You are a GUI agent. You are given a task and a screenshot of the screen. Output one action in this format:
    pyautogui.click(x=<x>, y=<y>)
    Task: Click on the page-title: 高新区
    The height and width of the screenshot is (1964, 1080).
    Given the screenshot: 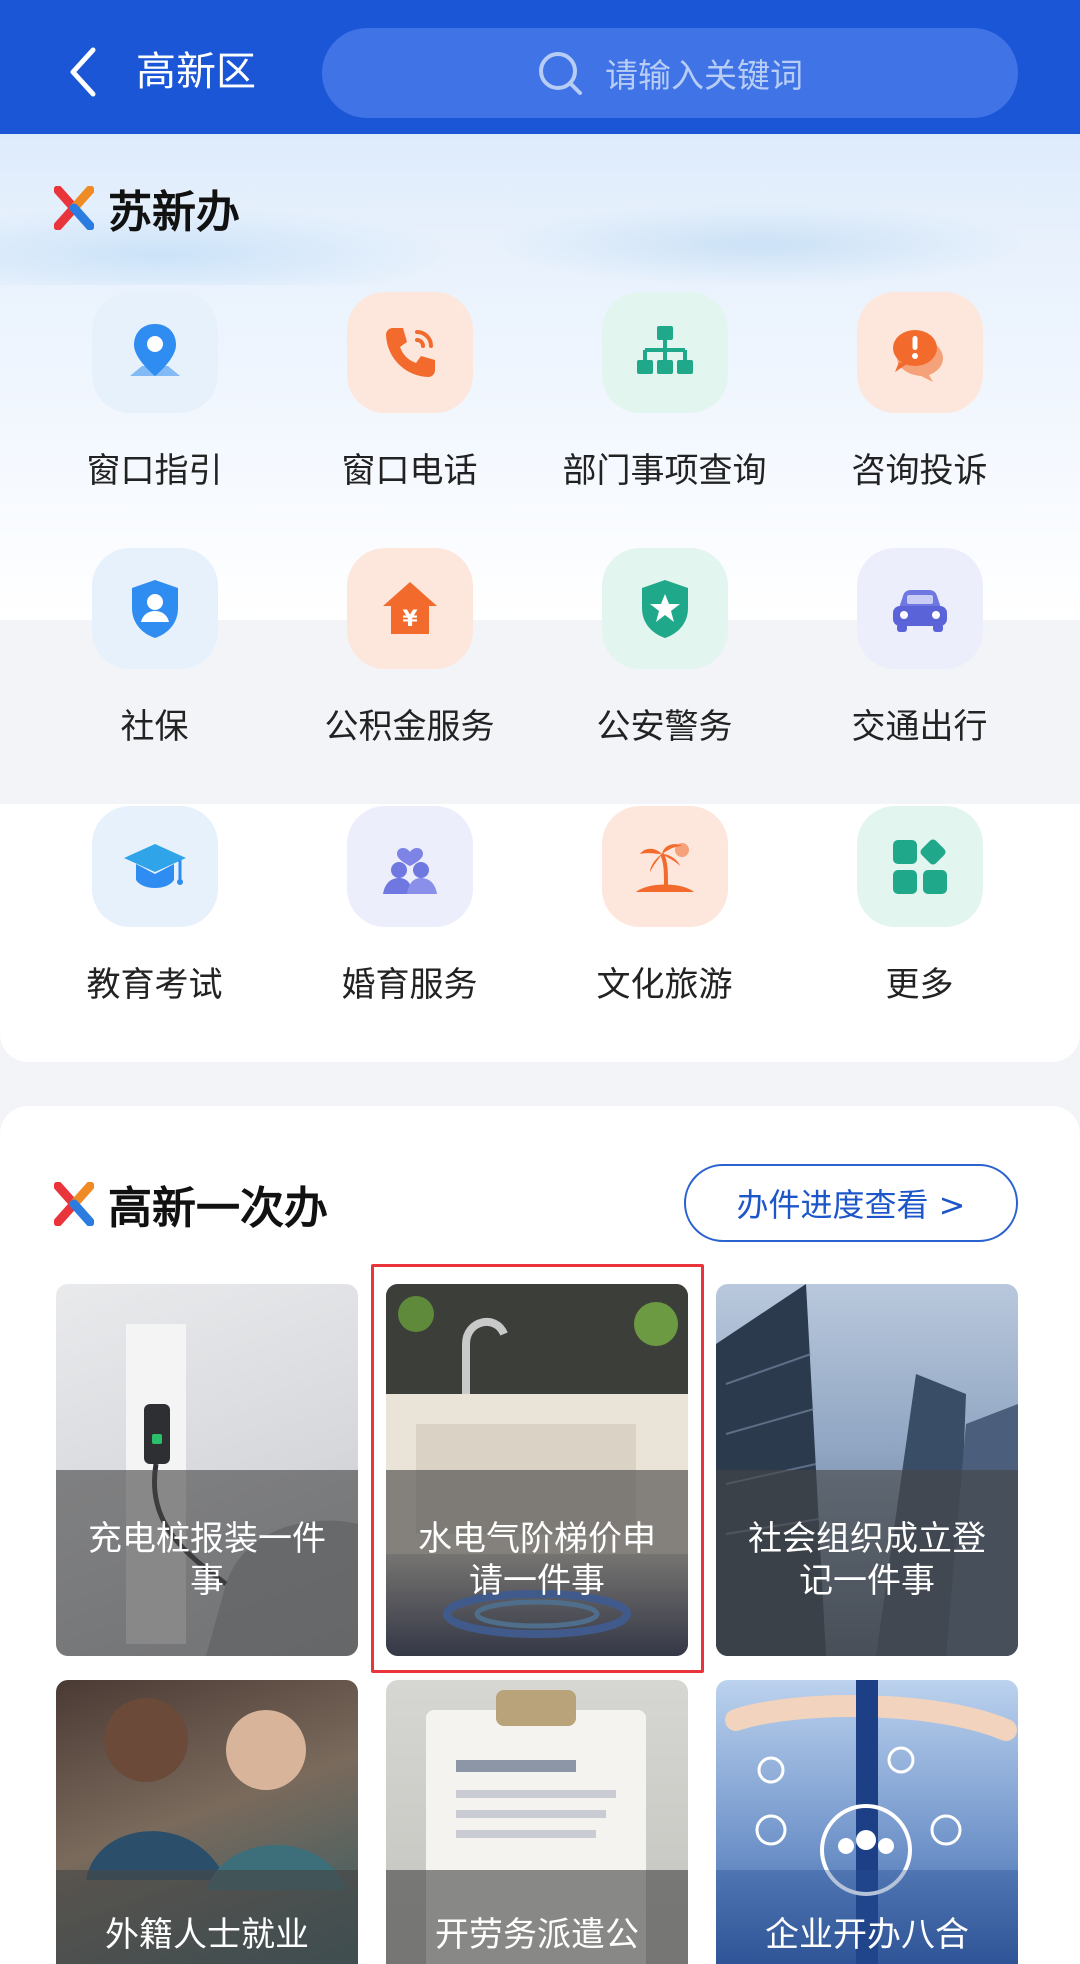 What is the action you would take?
    pyautogui.click(x=196, y=72)
    